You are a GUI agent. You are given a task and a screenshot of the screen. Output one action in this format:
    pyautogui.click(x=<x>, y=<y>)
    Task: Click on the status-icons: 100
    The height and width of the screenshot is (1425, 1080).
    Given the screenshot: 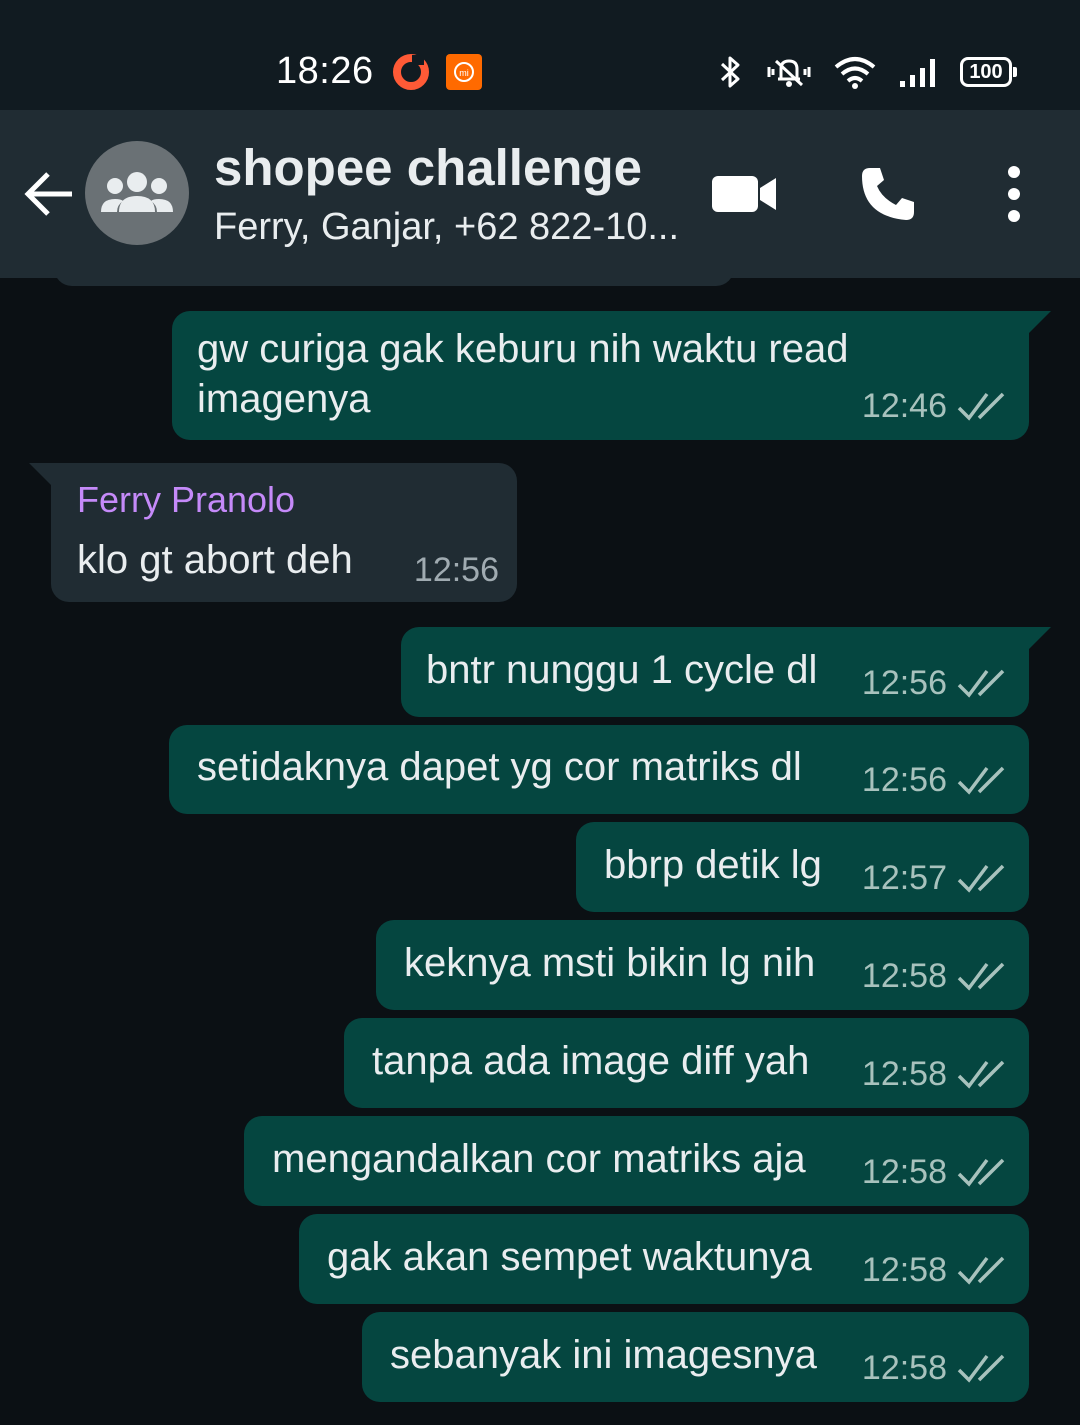 What is the action you would take?
    pyautogui.click(x=867, y=72)
    